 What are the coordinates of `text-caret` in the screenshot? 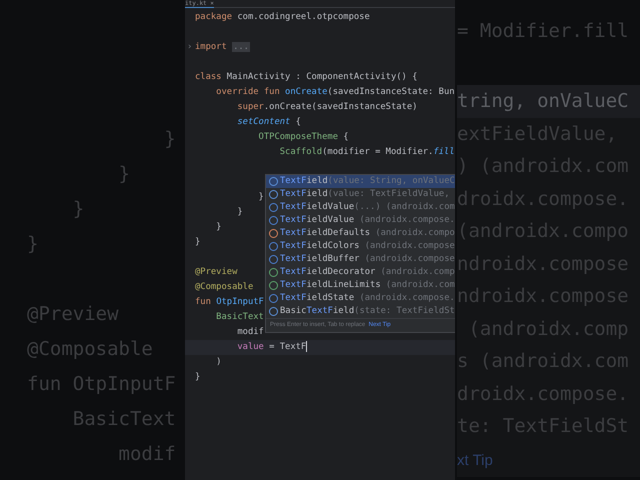 It's located at (307, 346).